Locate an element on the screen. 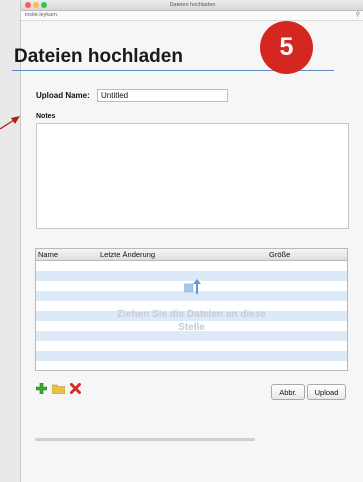 The image size is (363, 482). drop-hint-line: Ziehen Sie die Dateien an diese is located at coordinates (191, 314).